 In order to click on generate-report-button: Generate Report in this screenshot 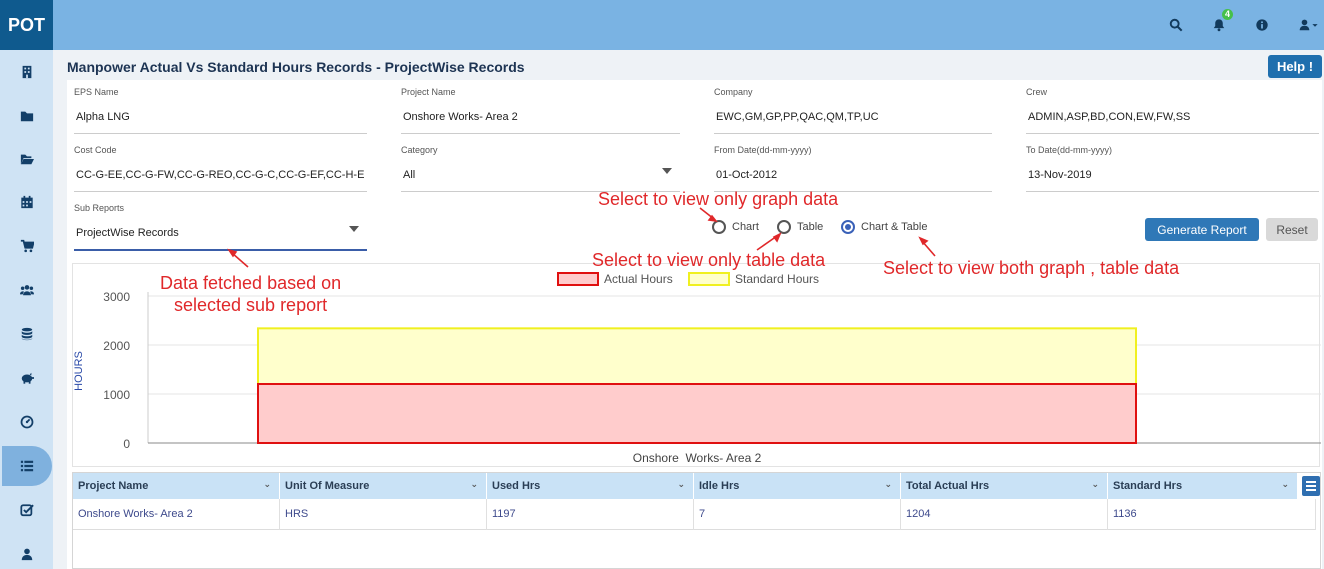, I will do `click(1202, 229)`.